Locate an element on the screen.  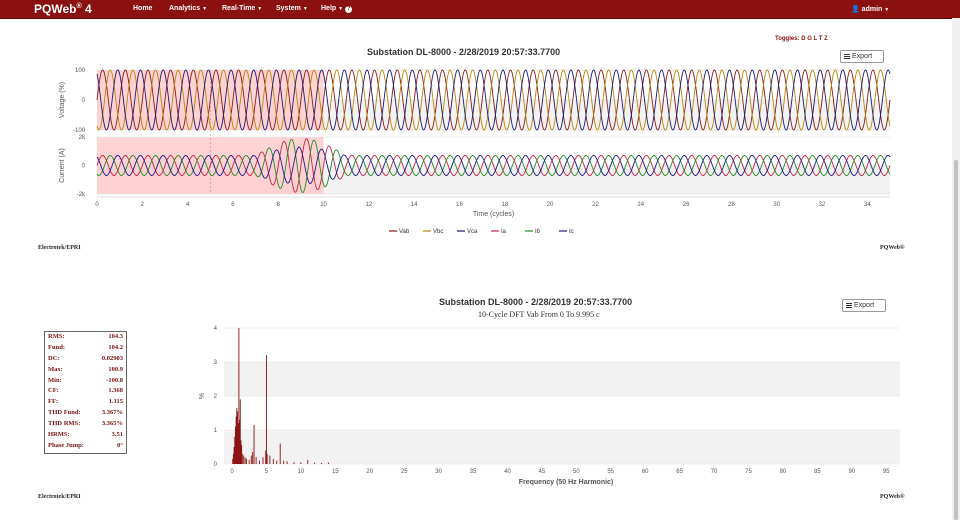
stat-label: Min: is located at coordinates (55, 380).